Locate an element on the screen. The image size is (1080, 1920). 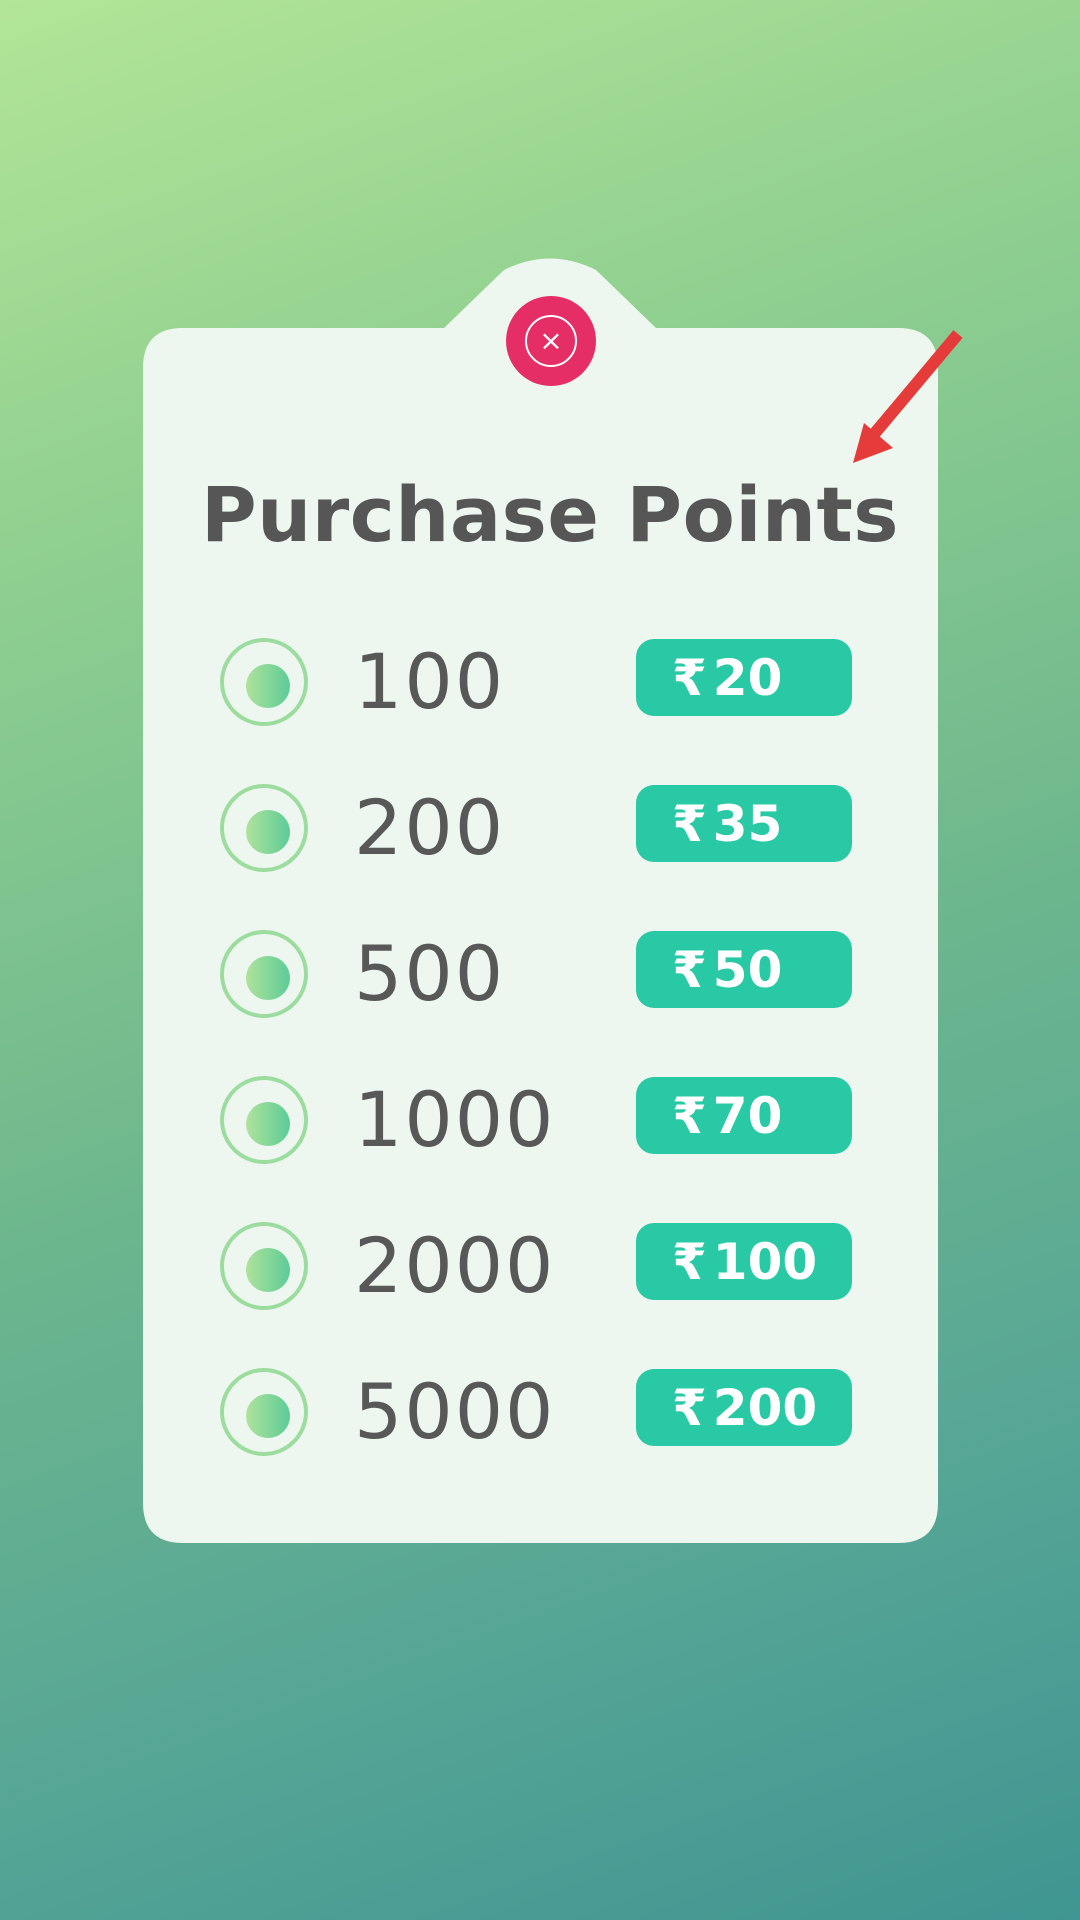
points-label: 5000 is located at coordinates (455, 1411).